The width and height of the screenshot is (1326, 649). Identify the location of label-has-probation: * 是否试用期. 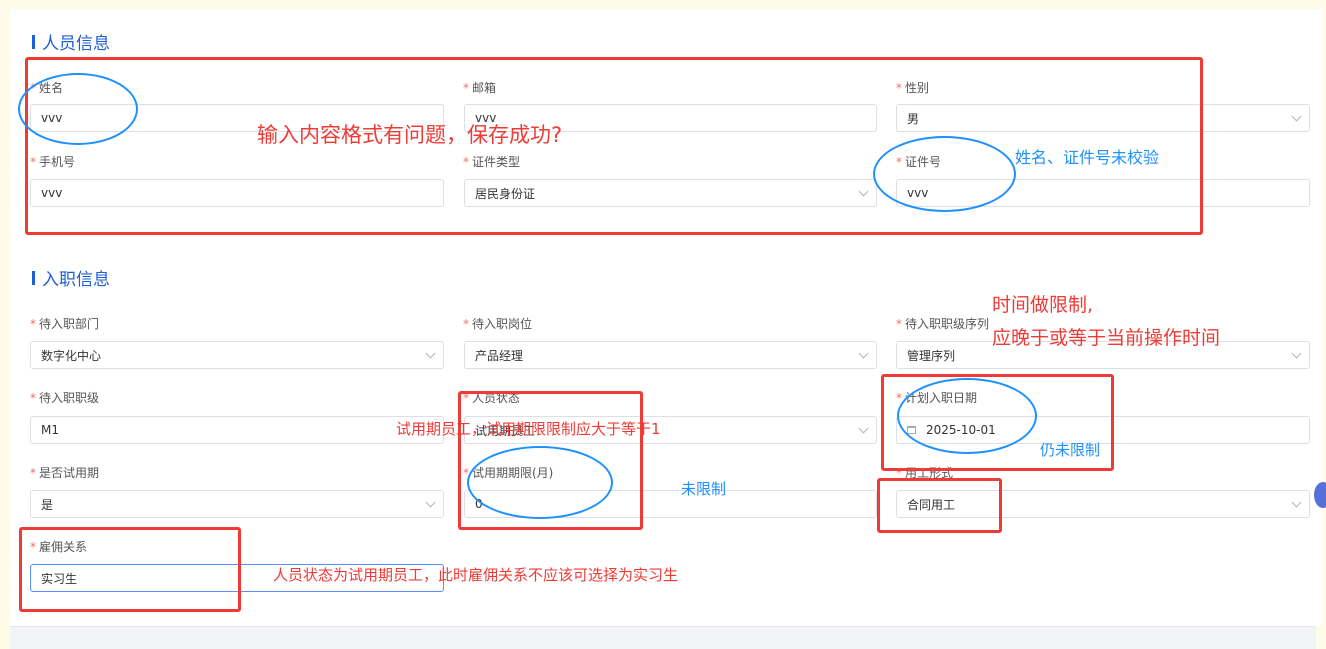
(65, 473).